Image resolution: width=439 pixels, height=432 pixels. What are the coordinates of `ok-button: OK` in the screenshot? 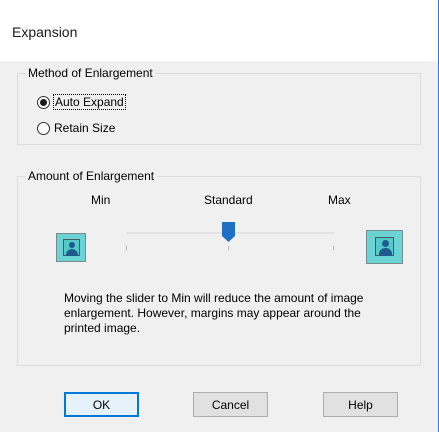 It's located at (101, 404).